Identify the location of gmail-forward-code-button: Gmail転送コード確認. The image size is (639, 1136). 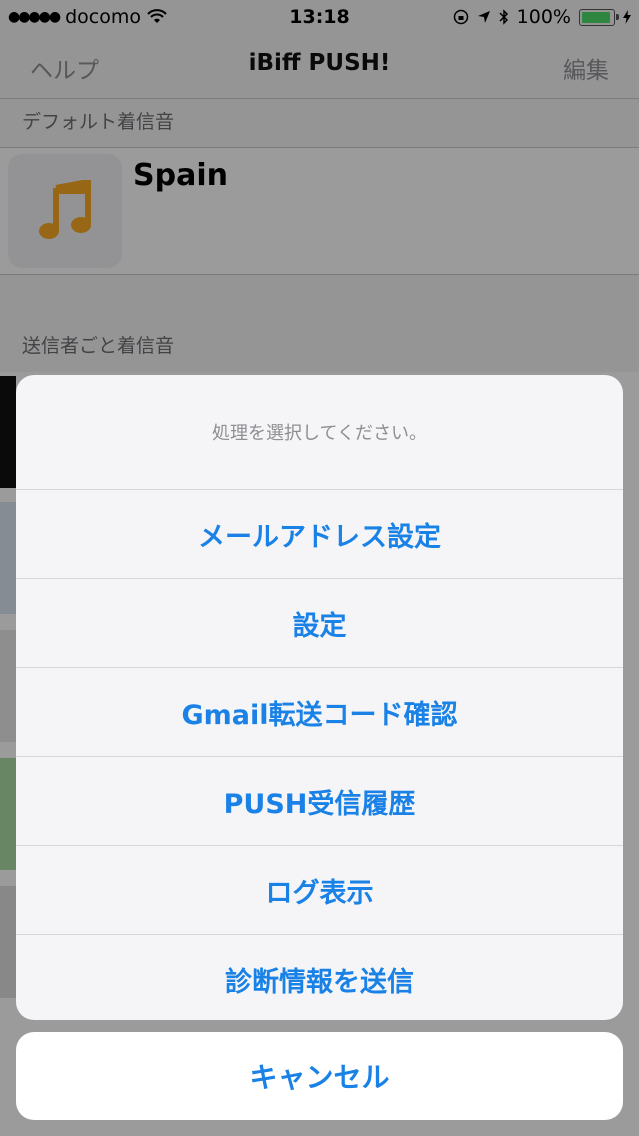
(319, 712).